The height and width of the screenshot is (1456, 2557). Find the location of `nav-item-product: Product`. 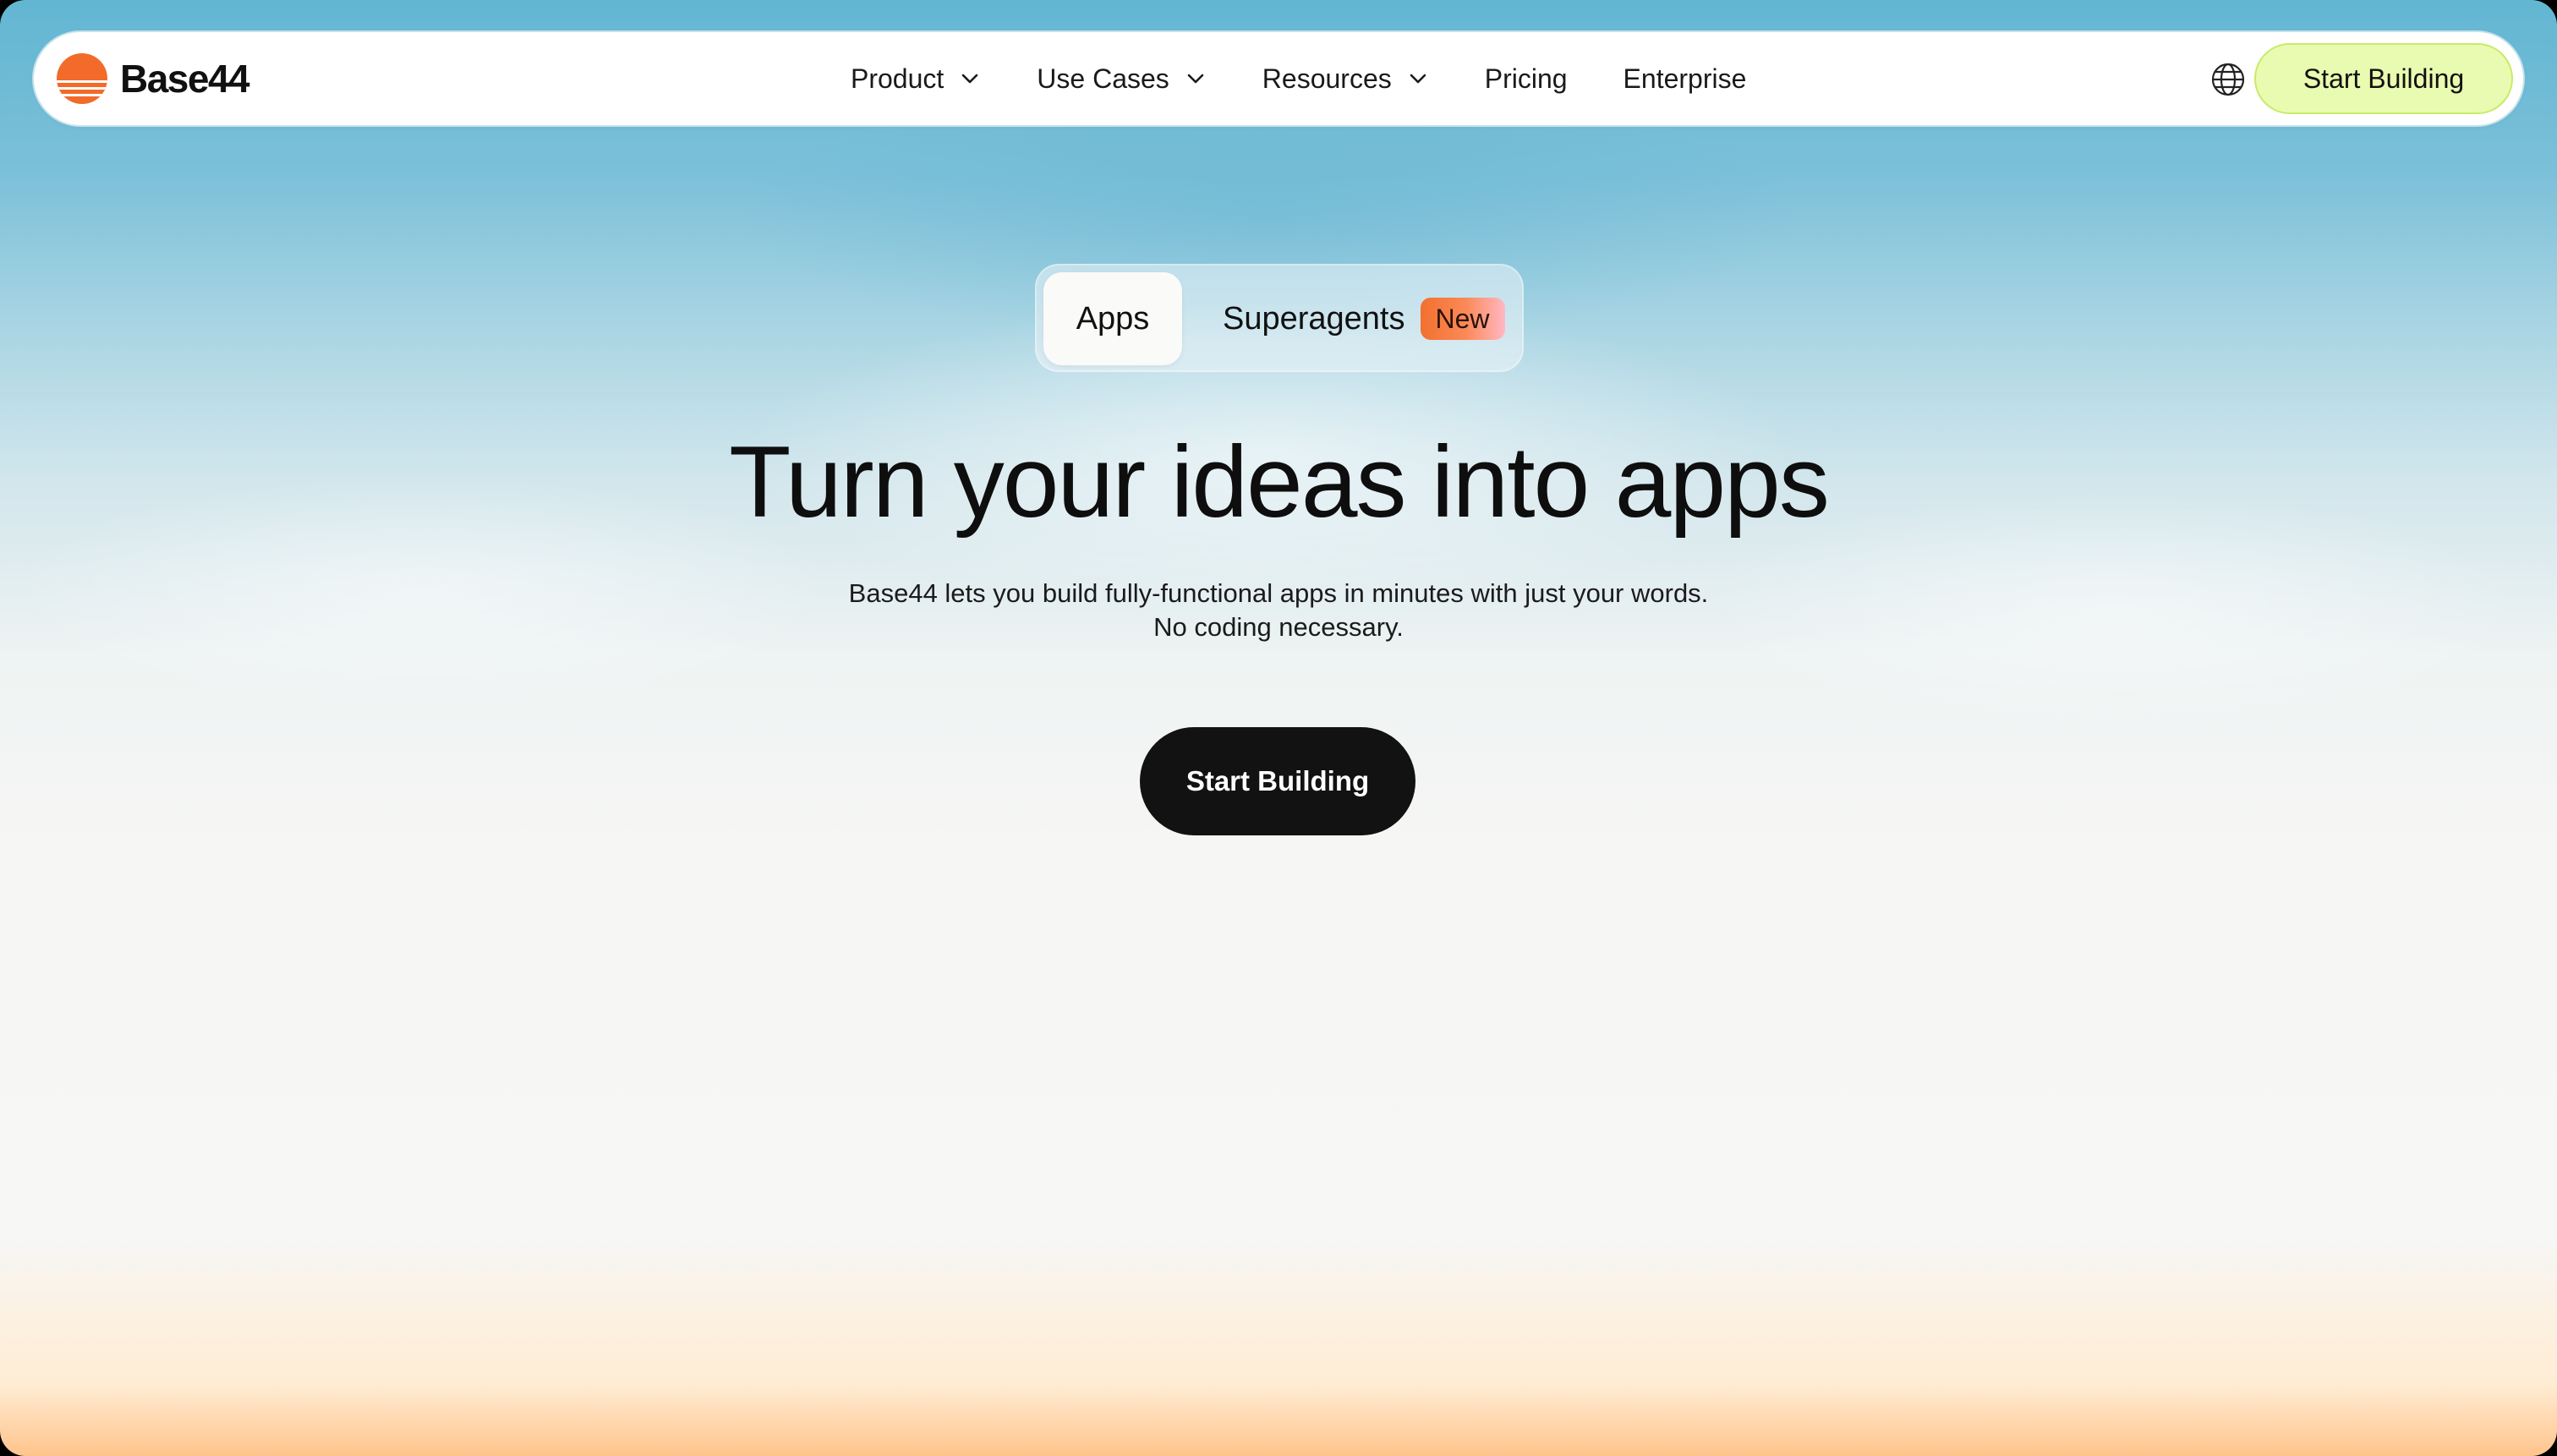

nav-item-product: Product is located at coordinates (916, 79).